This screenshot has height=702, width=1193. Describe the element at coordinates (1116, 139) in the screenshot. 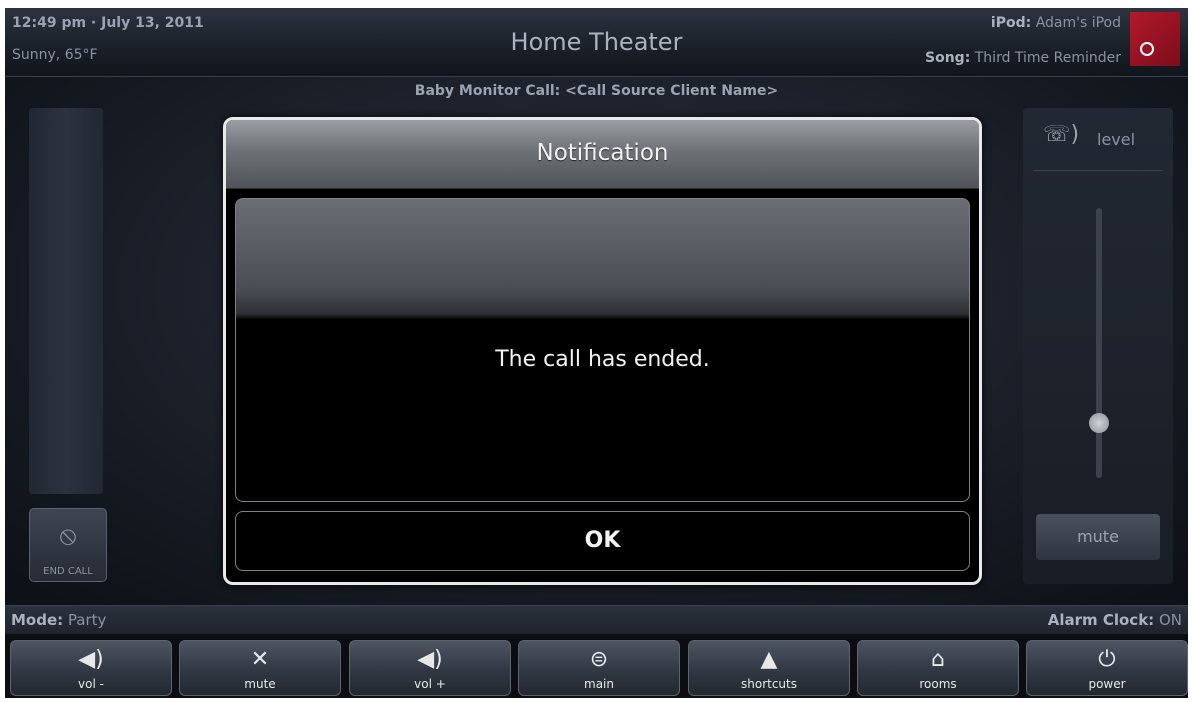

I see `level-label: level` at that location.